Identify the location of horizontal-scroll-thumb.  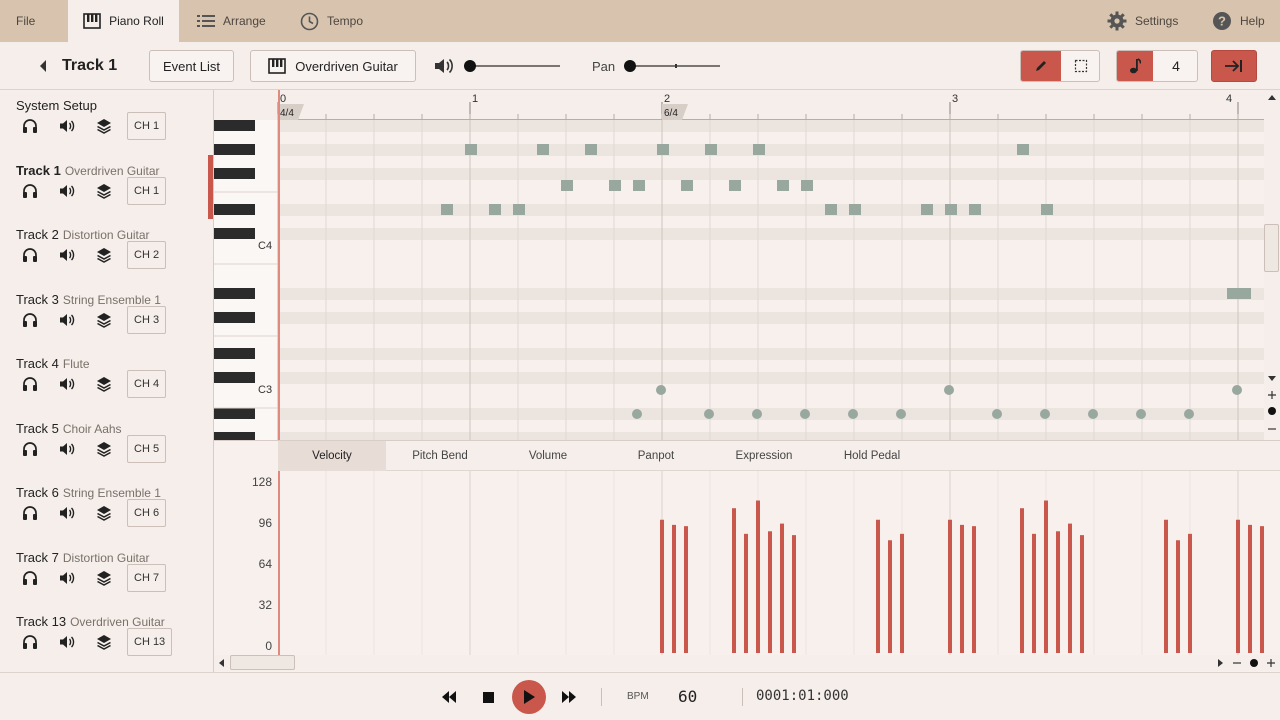
(262, 662).